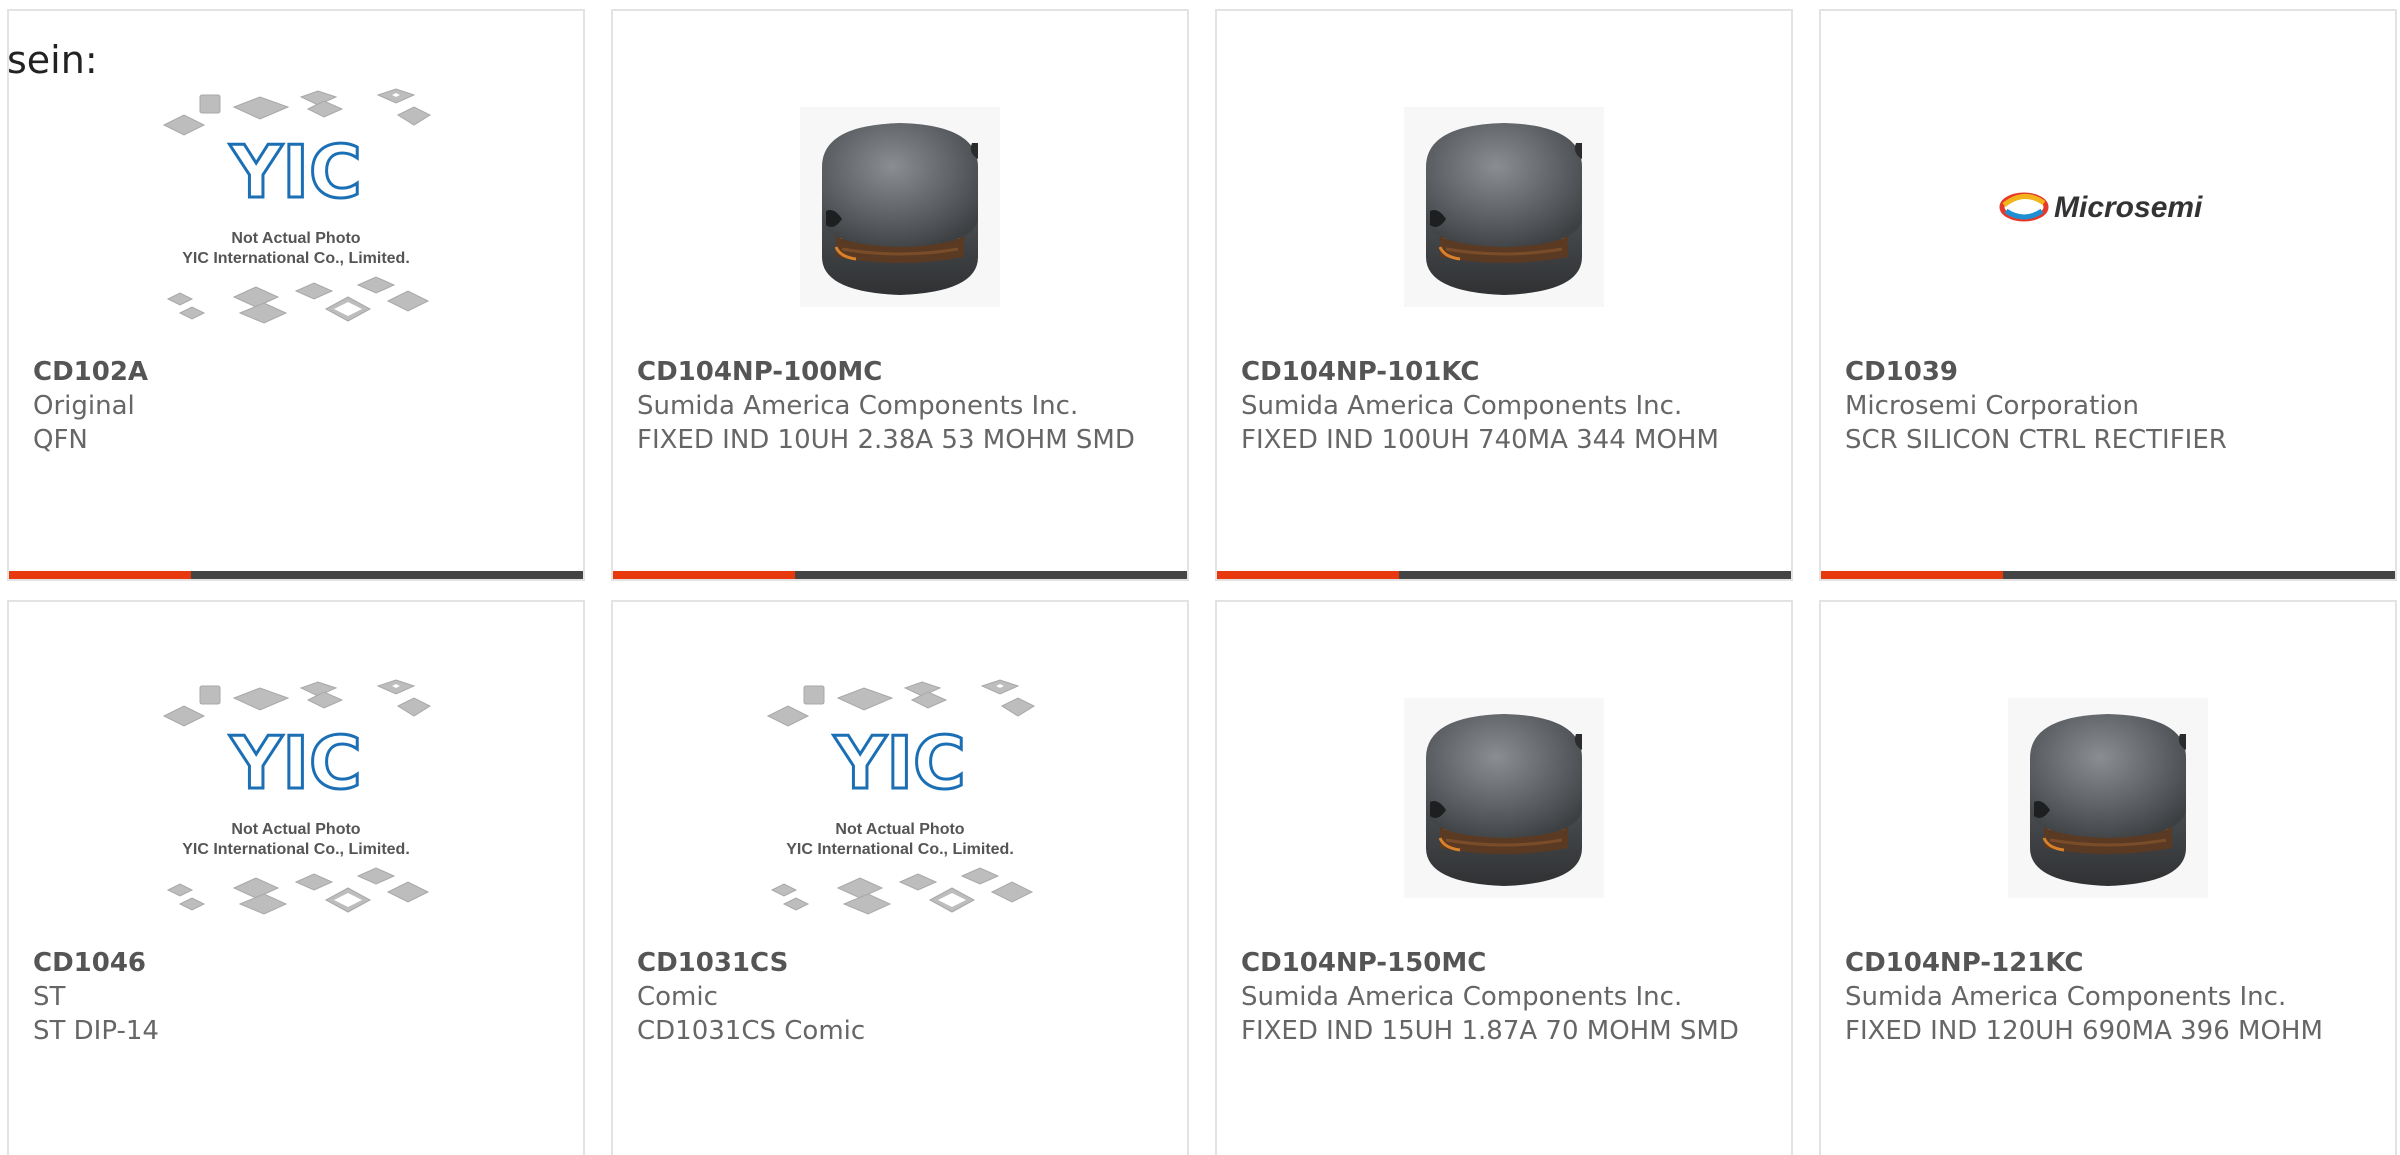  I want to click on product-description: CD1031CS Comic, so click(751, 1031).